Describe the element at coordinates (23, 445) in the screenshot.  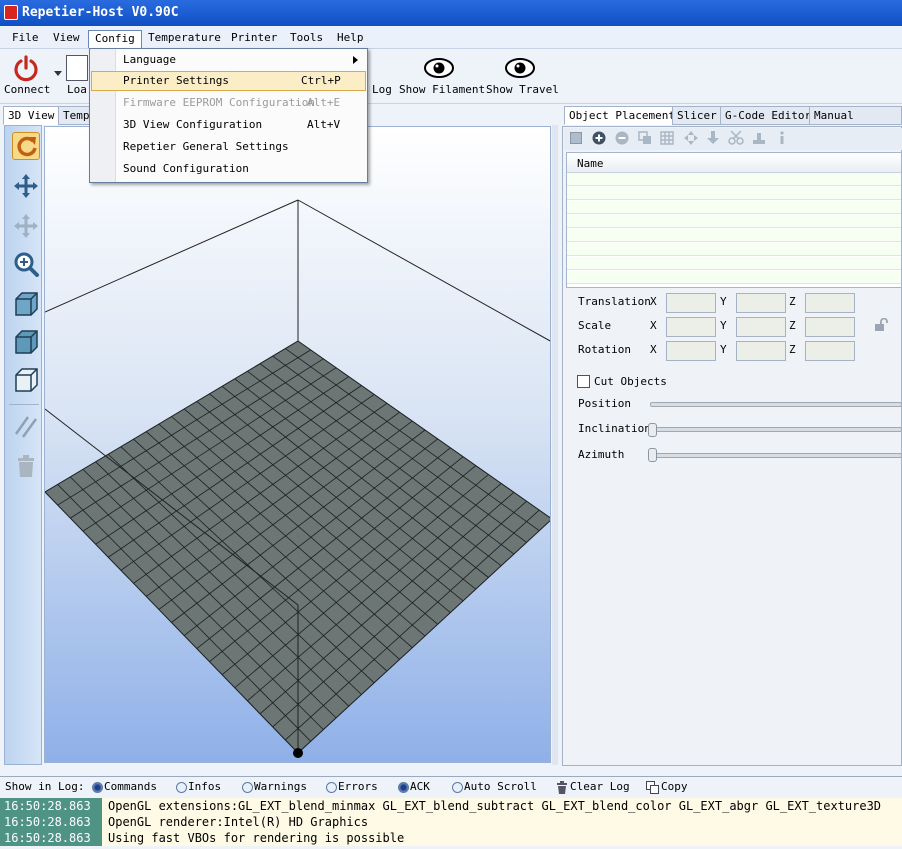
I see `view-tool-strip` at that location.